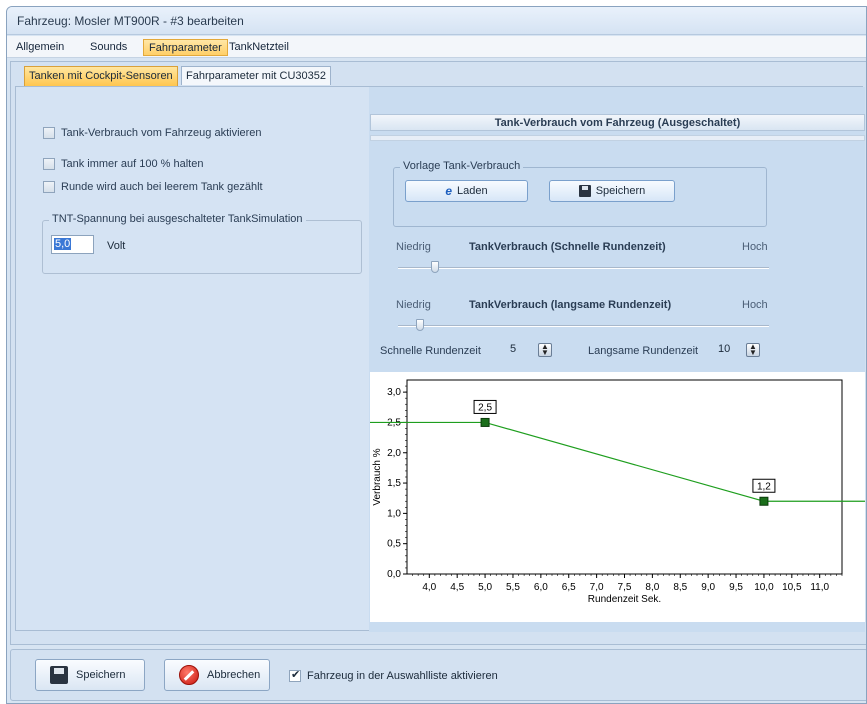  I want to click on x-tick-label: 7,5, so click(625, 587).